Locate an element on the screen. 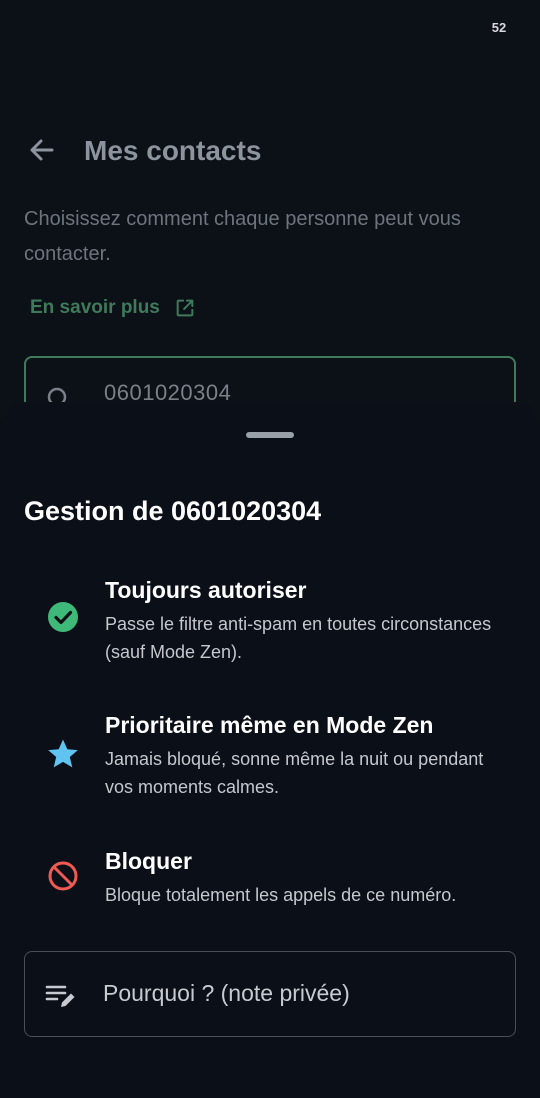 The image size is (540, 1098). external-link-icon is located at coordinates (185, 308).